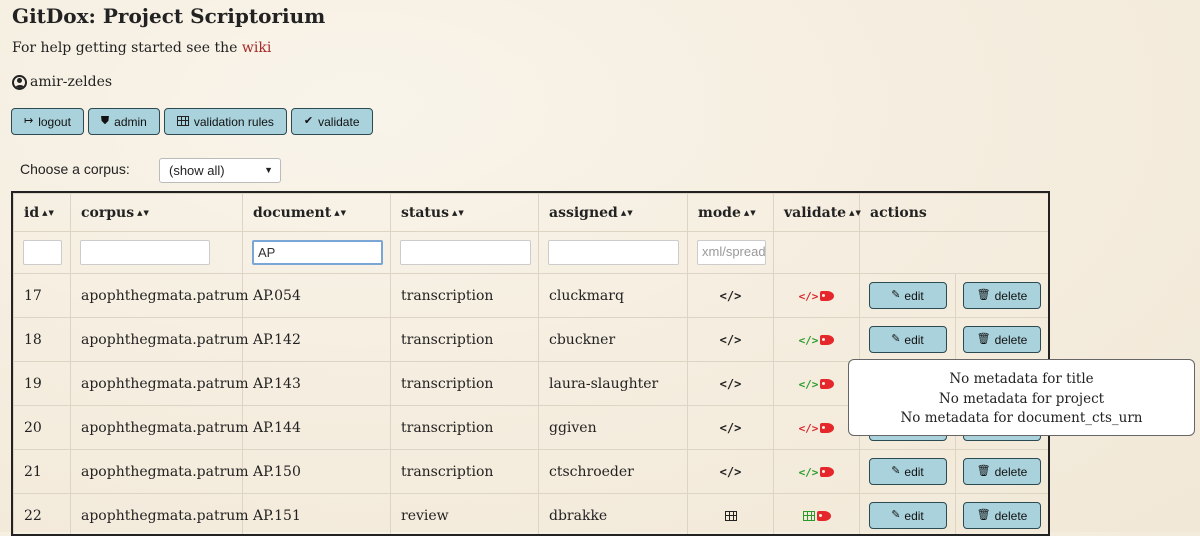  I want to click on logout-label: logout, so click(54, 122).